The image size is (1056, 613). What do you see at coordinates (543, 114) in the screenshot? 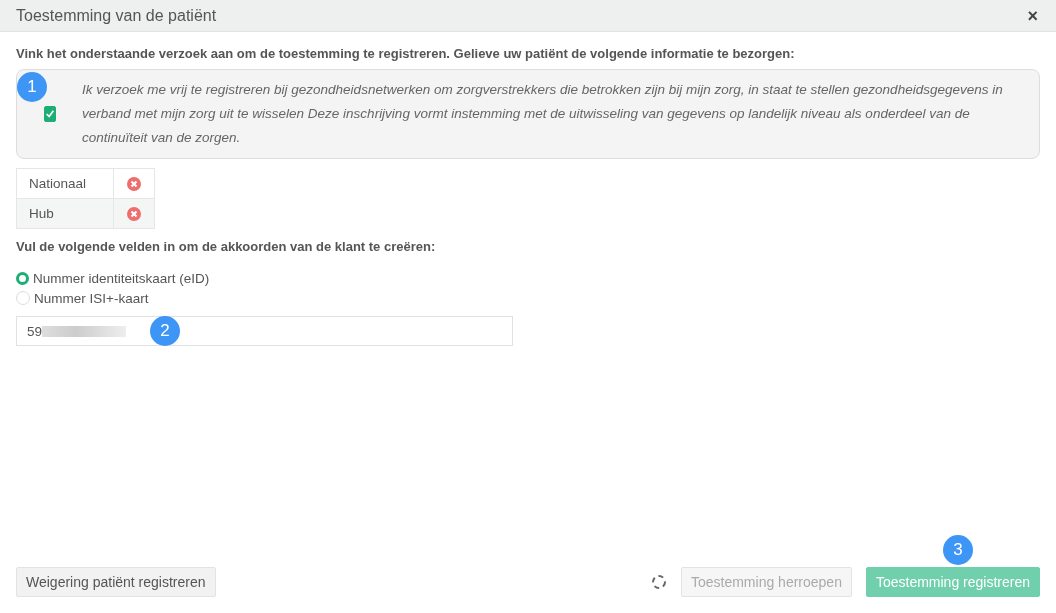
I see `consent-text: Ik verzoek me vrij te registreren bij gezondheidsnetwerken om zorgverstrekkers die betrokken zijn bij mijn zorg, in staat te stellen gezondheidsgegevens in verband met mijn zorg uit te wisselen Deze inschrijving vormt instemming met de uitwisseling van gegevens op landelijk niveau als onderdeel van de continuïteit van de zorgen.` at bounding box center [543, 114].